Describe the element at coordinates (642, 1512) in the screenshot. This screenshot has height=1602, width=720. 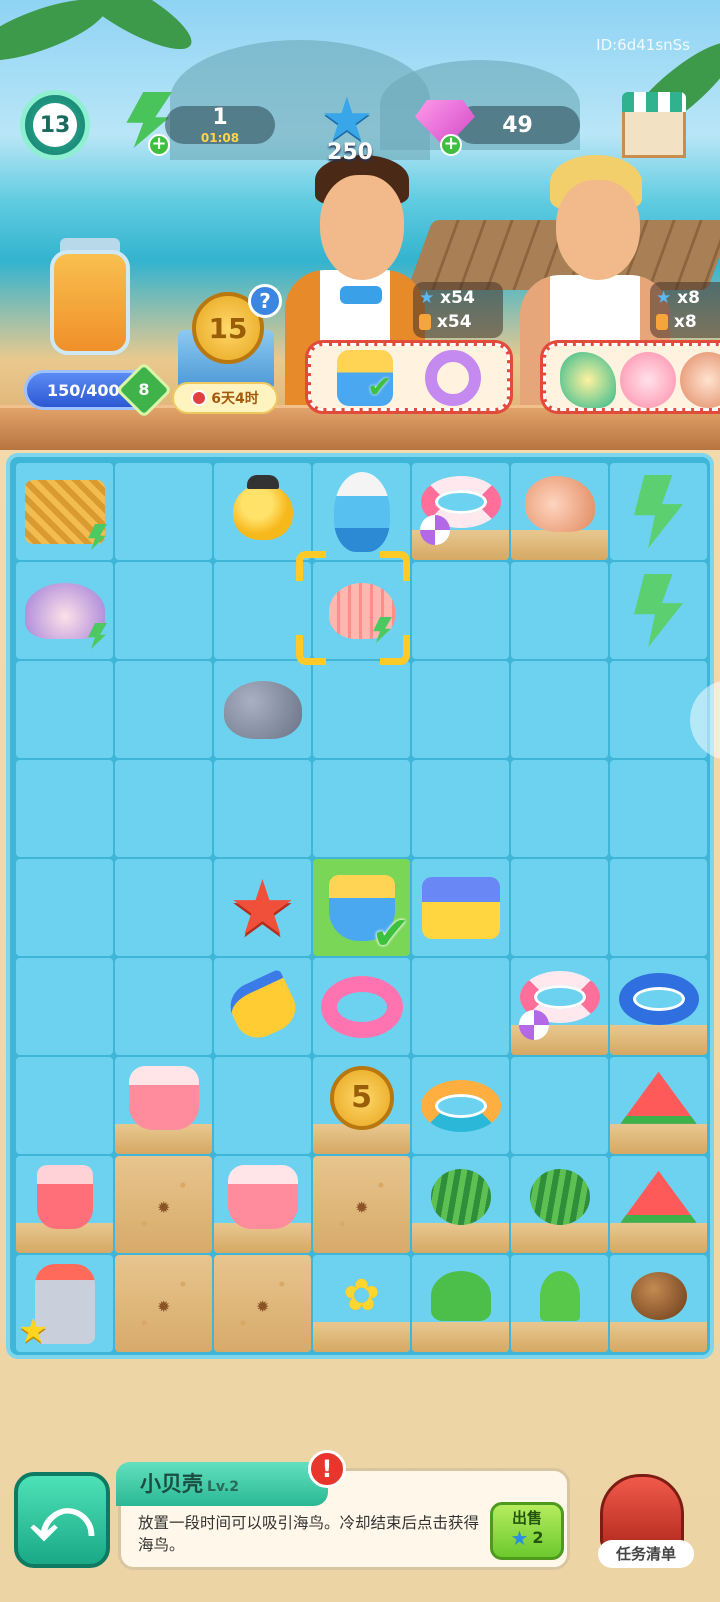
I see `task-list-icon` at that location.